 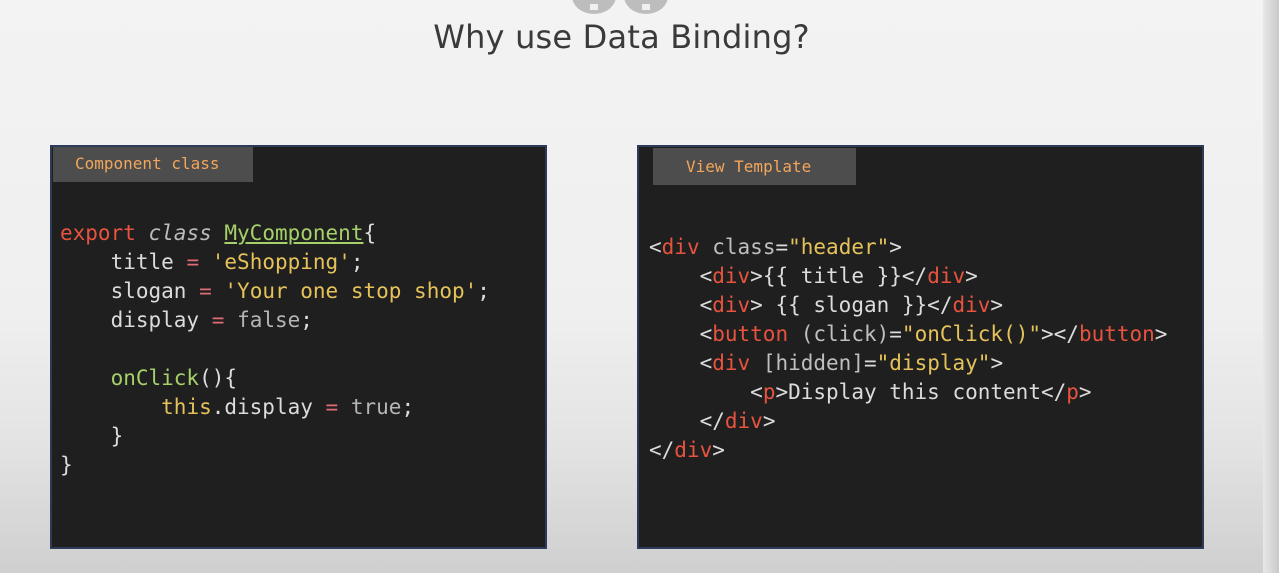 What do you see at coordinates (921, 392) in the screenshot?
I see `template-line-6: <p>Display this content</p>` at bounding box center [921, 392].